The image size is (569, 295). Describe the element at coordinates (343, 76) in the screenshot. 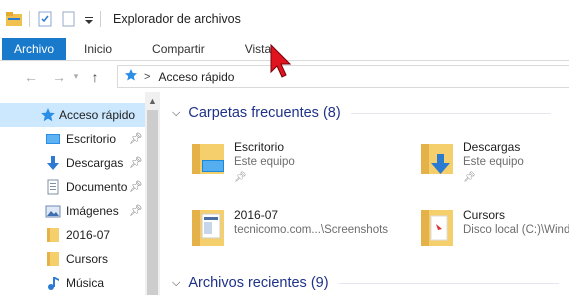

I see `address-bar: > Acceso rápido` at that location.